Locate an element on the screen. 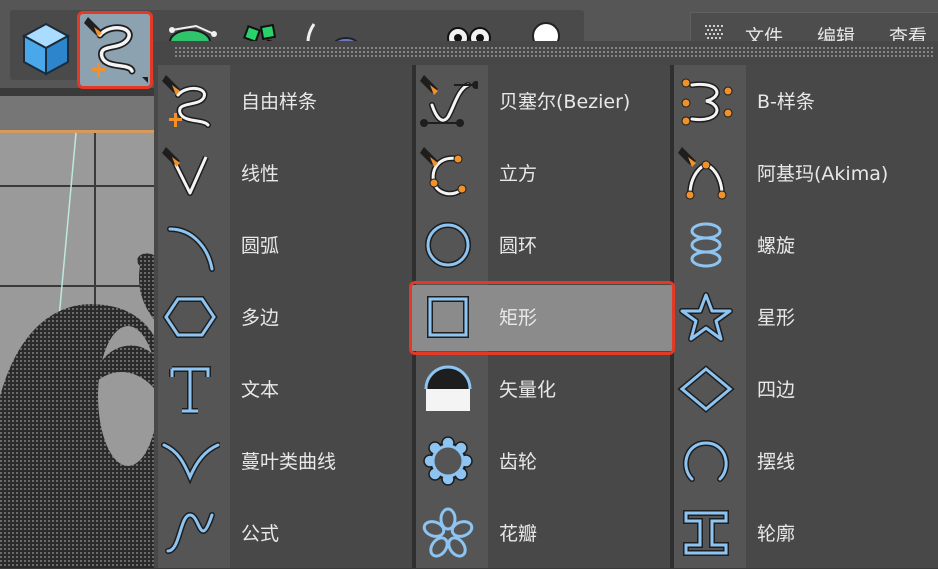  menu-item-label: 摆线 is located at coordinates (776, 462).